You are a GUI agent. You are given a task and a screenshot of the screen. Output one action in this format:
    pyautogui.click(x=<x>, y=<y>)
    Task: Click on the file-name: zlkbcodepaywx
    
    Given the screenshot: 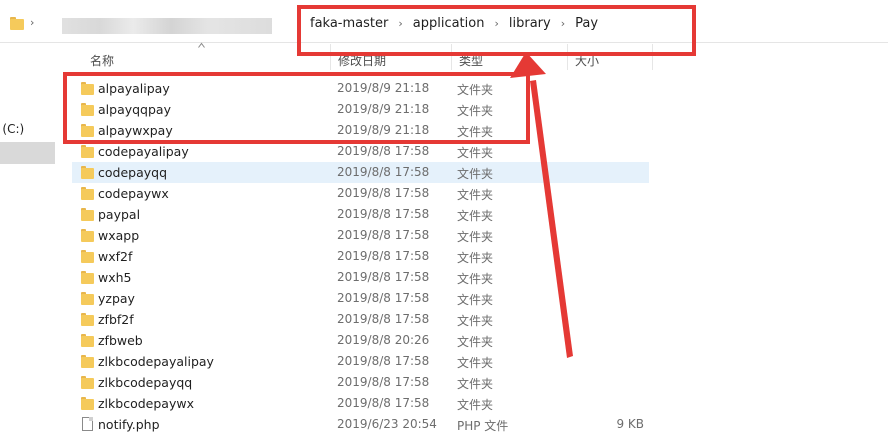 What is the action you would take?
    pyautogui.click(x=146, y=403)
    